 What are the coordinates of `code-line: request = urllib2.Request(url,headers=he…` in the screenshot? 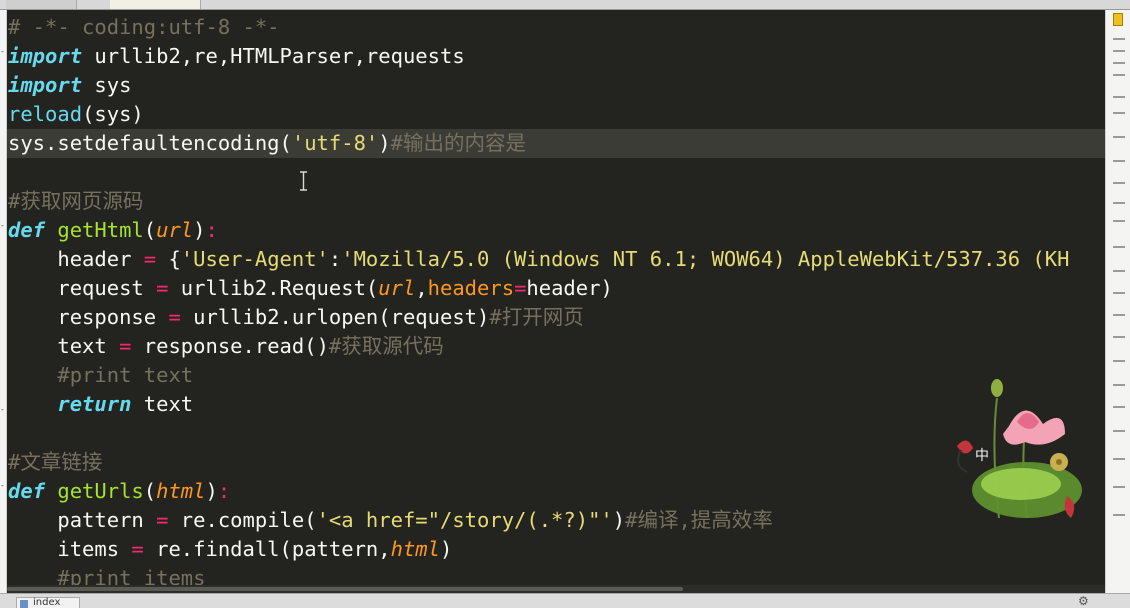 It's located at (310, 288).